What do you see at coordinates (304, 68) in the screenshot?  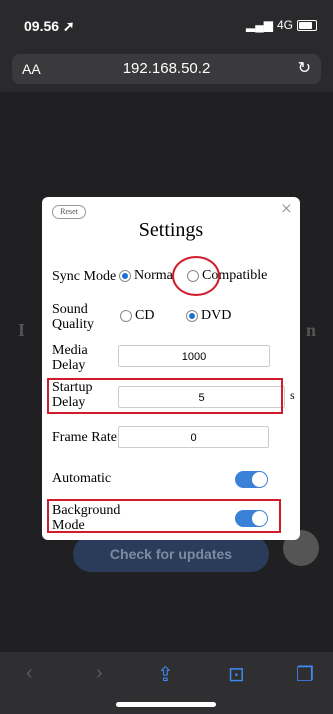 I see `reload-icon: ↻` at bounding box center [304, 68].